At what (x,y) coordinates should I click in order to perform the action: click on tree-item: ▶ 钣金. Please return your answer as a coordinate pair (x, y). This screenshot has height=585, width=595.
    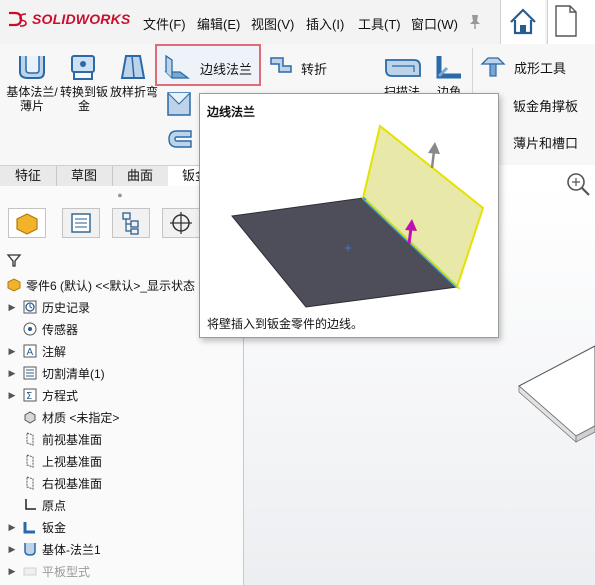
    Looking at the image, I should click on (121, 527).